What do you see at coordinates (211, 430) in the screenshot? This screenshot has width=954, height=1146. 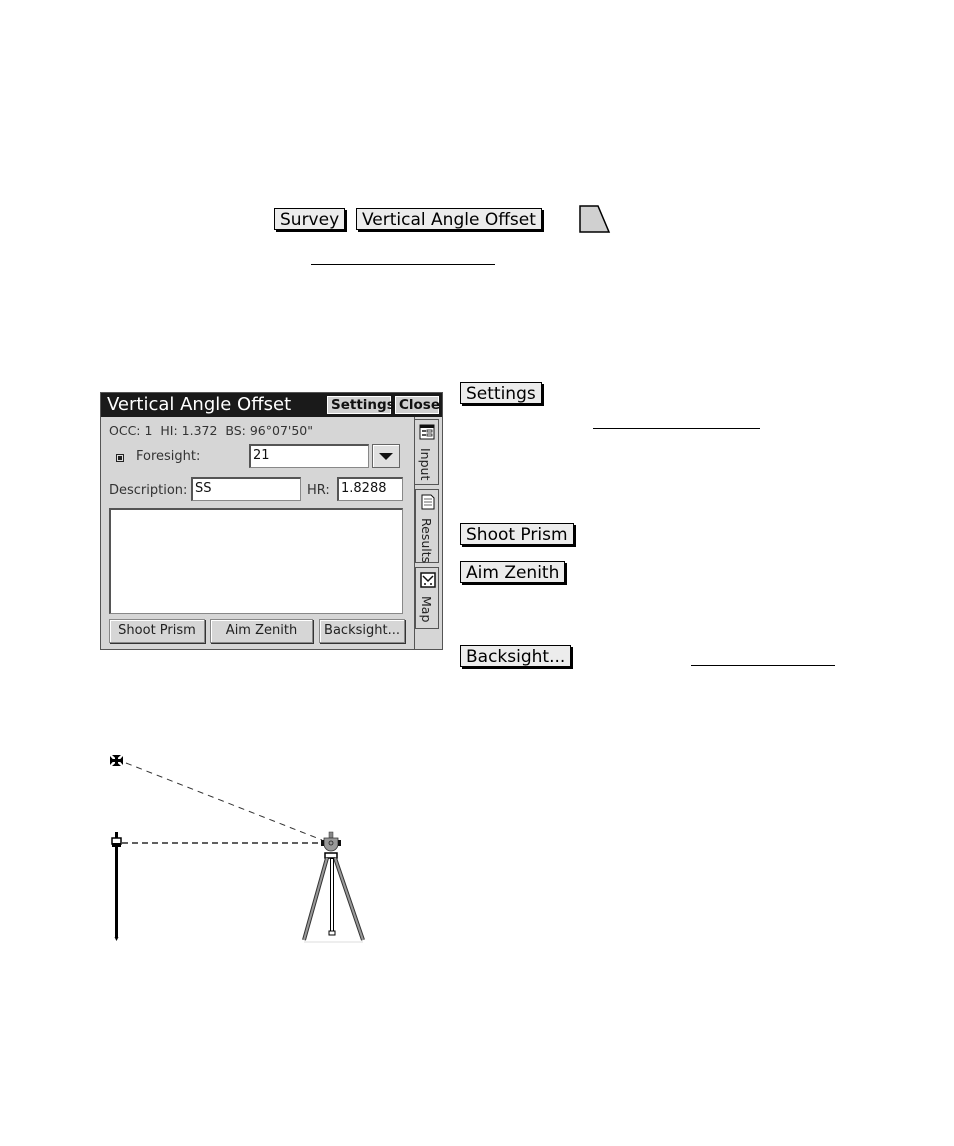 I see `occupation-info: OCC: 1 HI: 1.372 BS: 96°07'50"` at bounding box center [211, 430].